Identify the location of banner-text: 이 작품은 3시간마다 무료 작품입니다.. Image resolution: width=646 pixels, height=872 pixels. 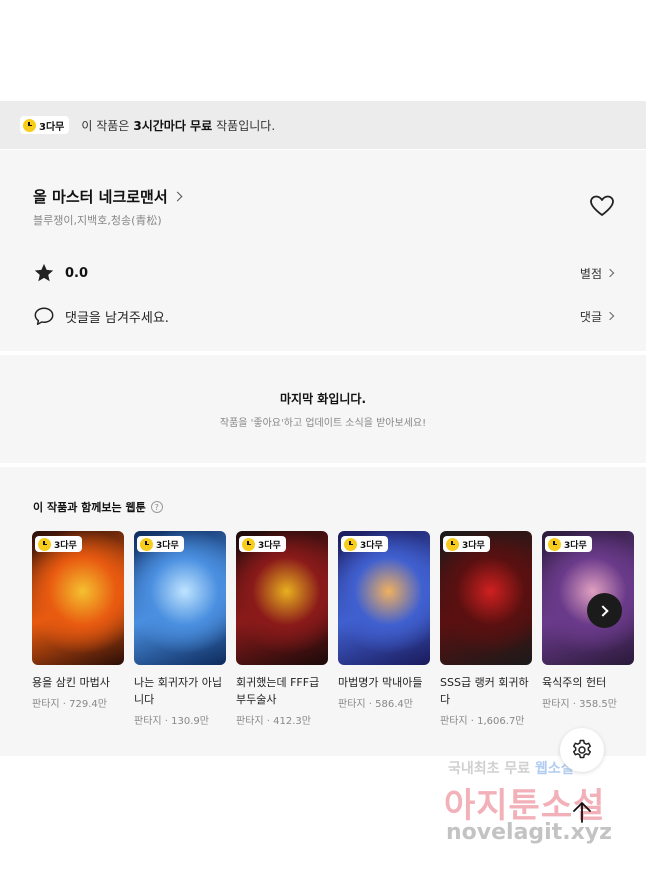
(178, 125).